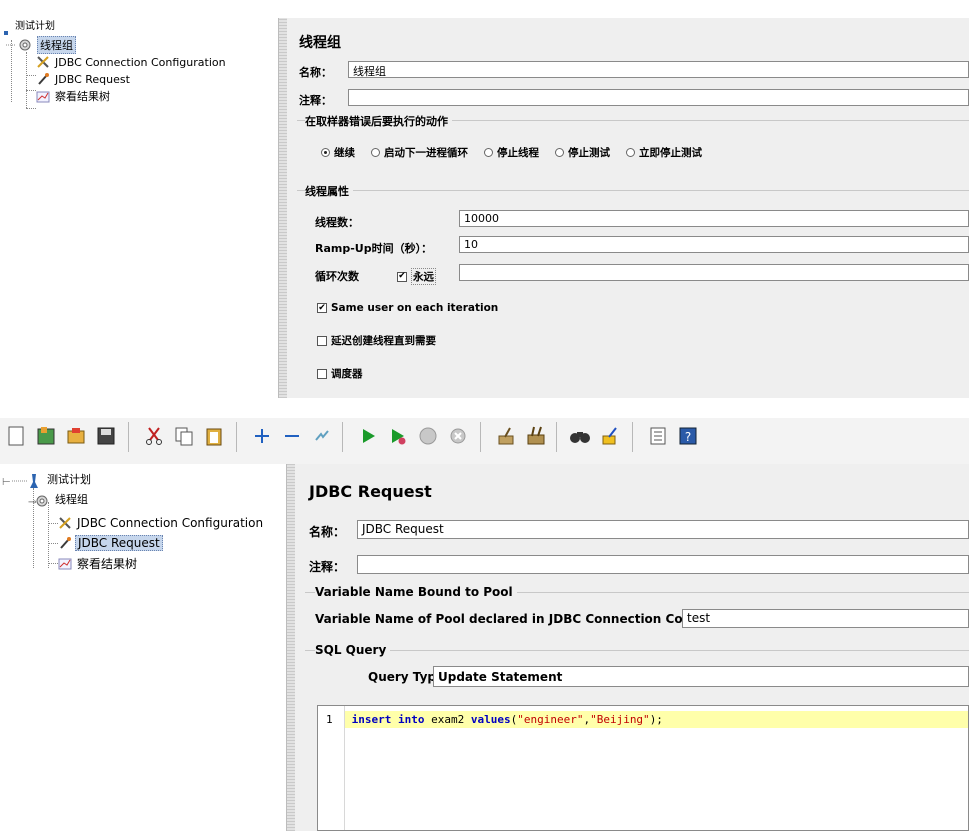 The image size is (969, 831). I want to click on new-file-icon, so click(16, 436).